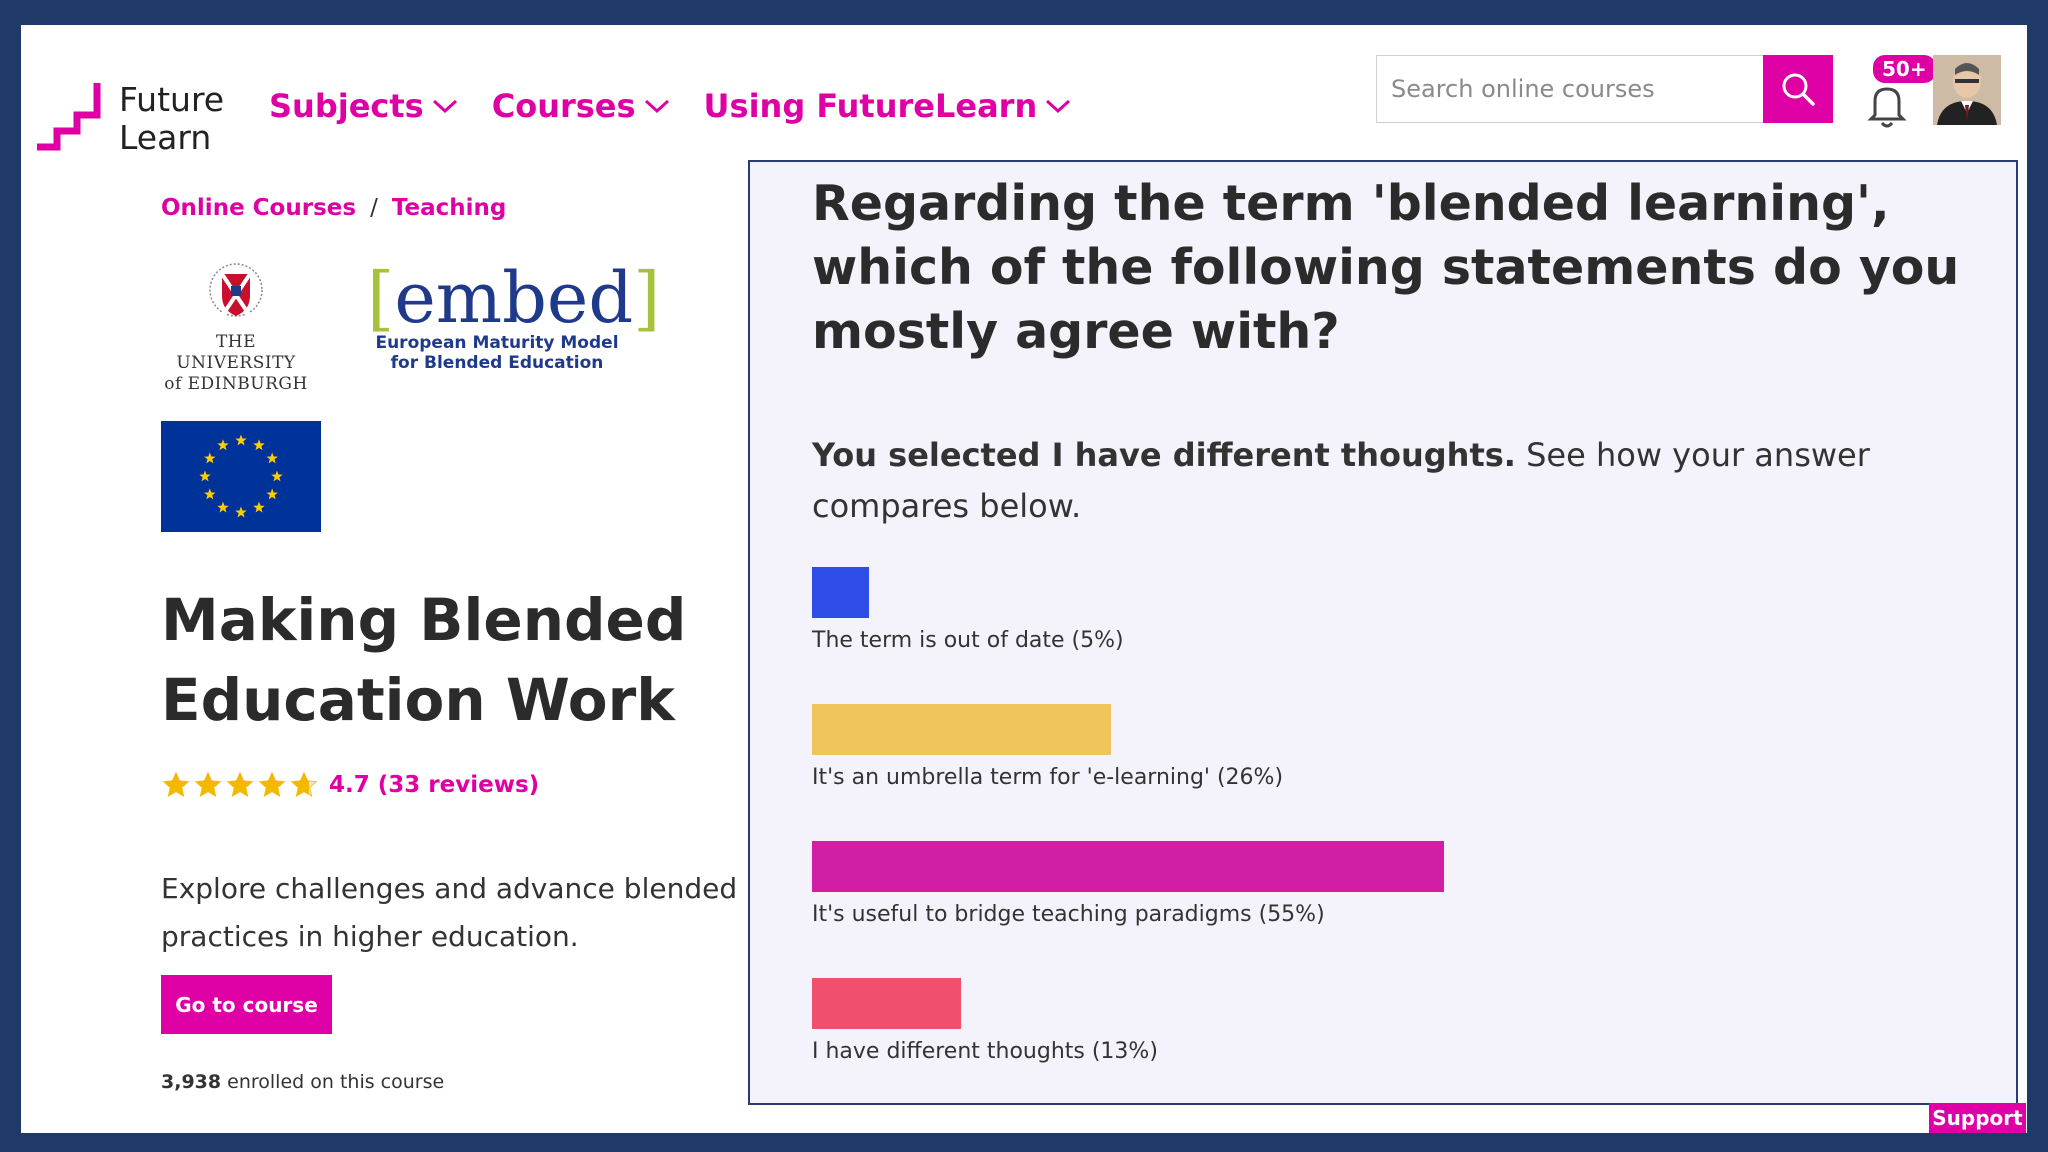  Describe the element at coordinates (236, 327) in the screenshot. I see `university-of-edinburgh-logo: THE UNIVERSITY of EDINBURGH` at that location.